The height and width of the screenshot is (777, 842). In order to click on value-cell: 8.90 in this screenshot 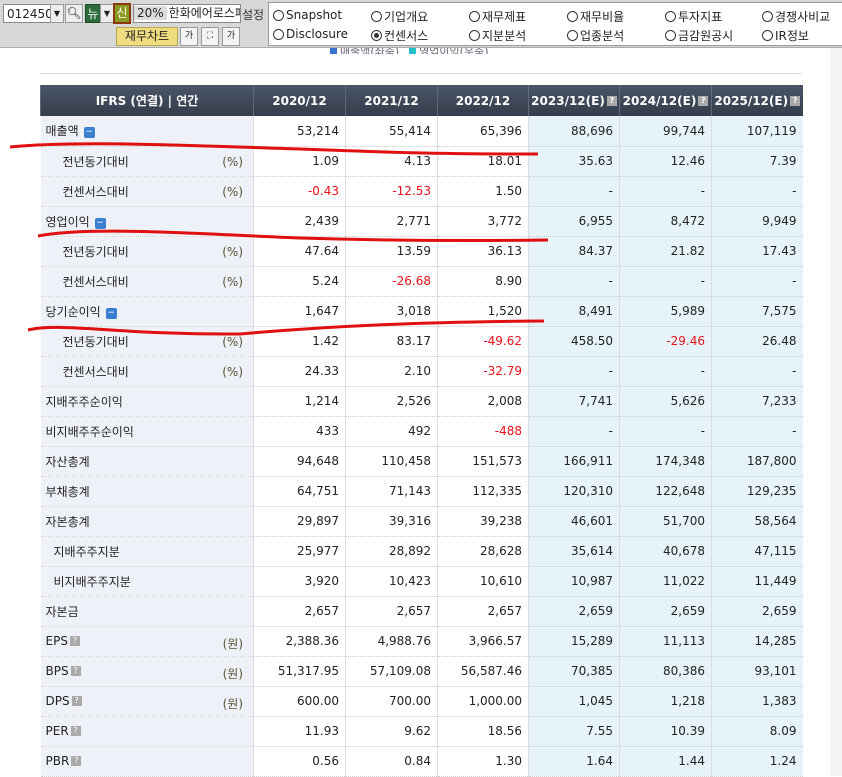, I will do `click(483, 281)`.